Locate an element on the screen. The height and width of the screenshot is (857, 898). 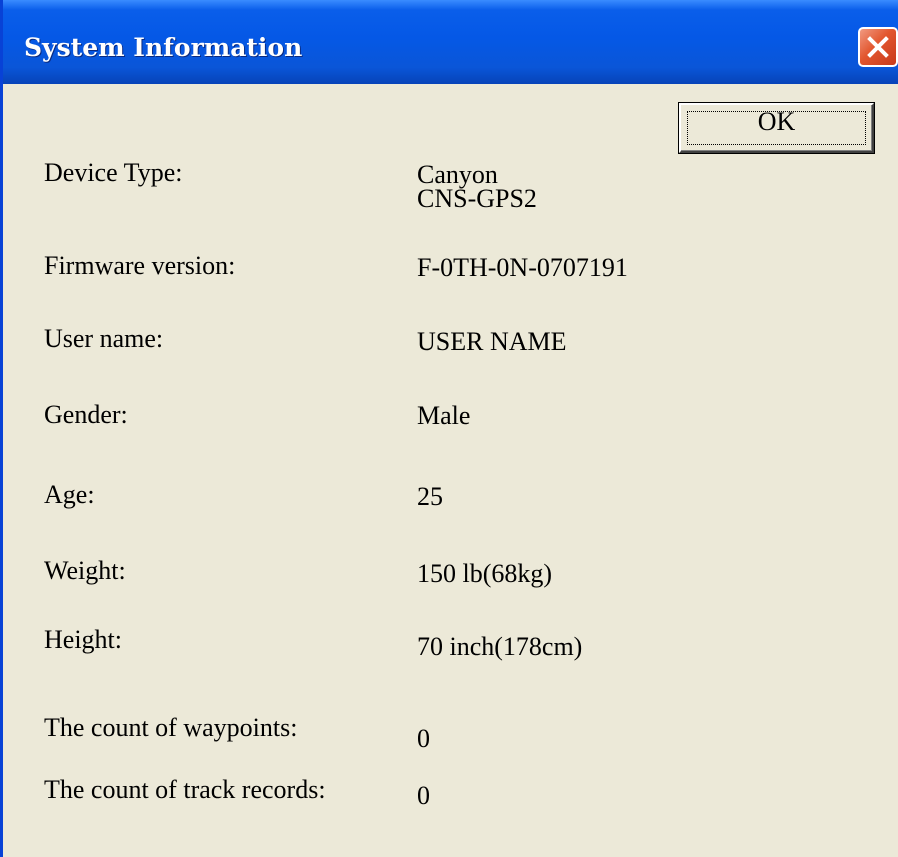
gender-value: Male is located at coordinates (444, 415).